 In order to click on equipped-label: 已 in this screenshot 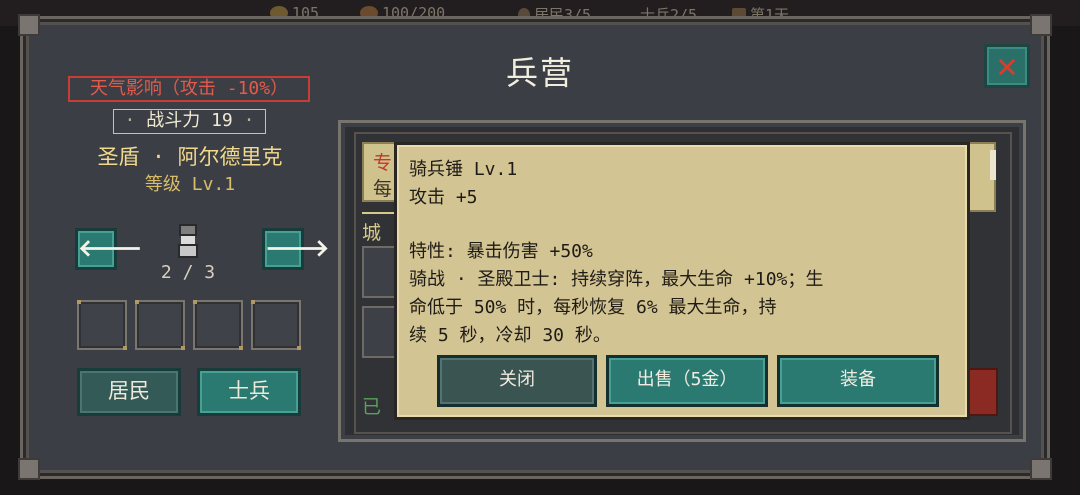, I will do `click(372, 407)`.